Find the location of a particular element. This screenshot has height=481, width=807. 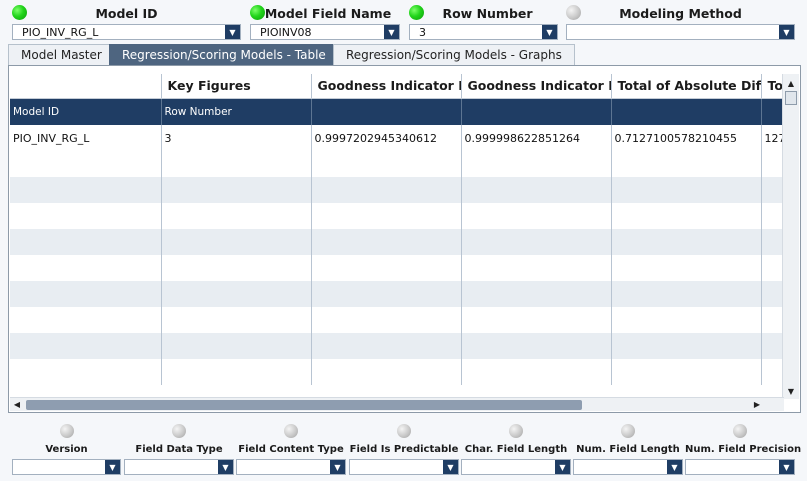

field-content-type-dropdown: ▼ is located at coordinates (291, 467).